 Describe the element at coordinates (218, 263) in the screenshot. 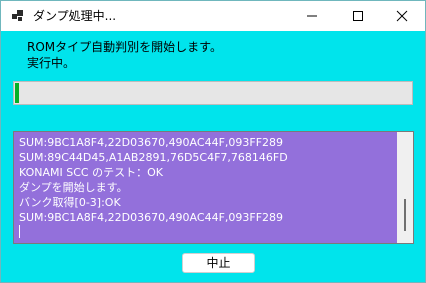

I see `abort-button: 中止` at that location.